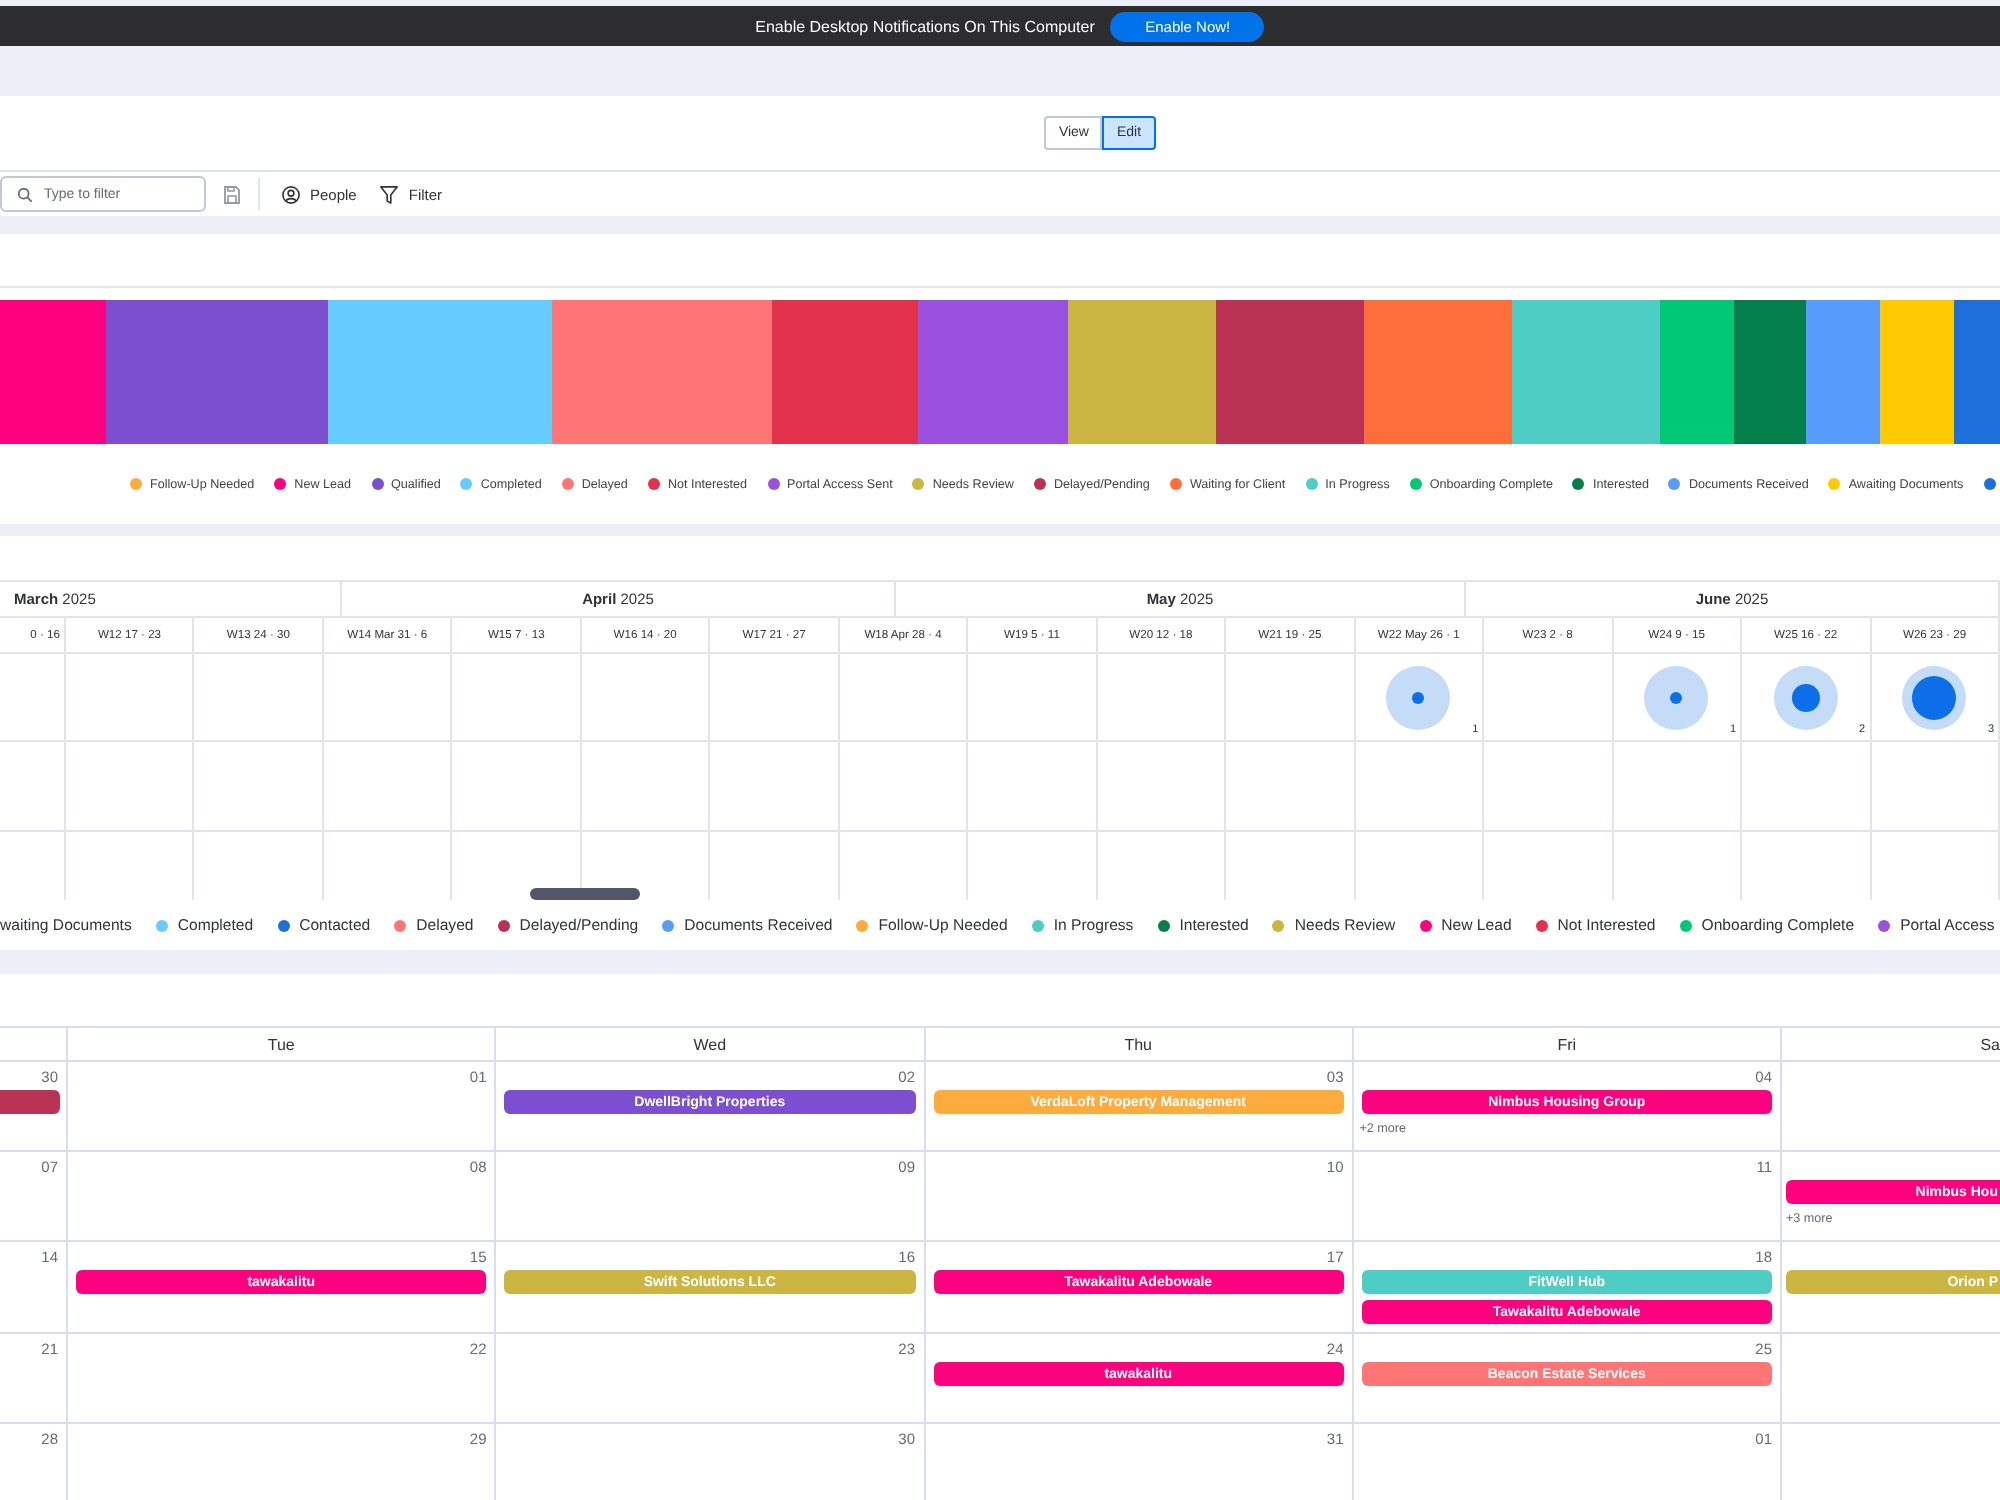 The height and width of the screenshot is (1500, 2000). Describe the element at coordinates (710, 1045) in the screenshot. I see `day-header: Wed` at that location.